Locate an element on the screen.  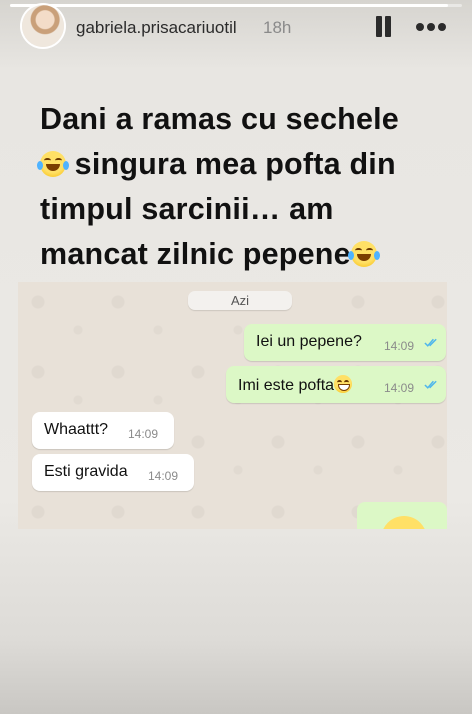
message-bubble: Imi este pofta 14:09 is located at coordinates (336, 384).